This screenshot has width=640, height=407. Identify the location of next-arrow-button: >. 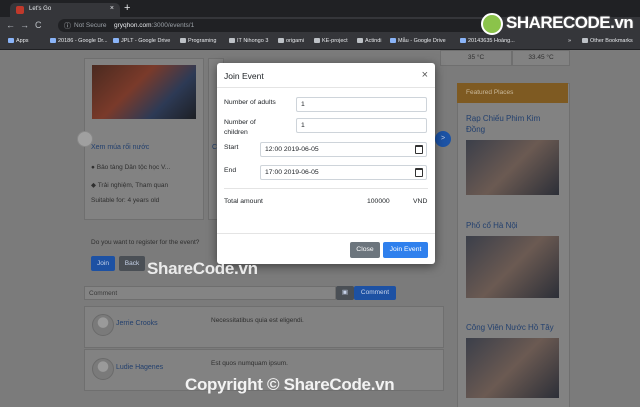
(443, 139).